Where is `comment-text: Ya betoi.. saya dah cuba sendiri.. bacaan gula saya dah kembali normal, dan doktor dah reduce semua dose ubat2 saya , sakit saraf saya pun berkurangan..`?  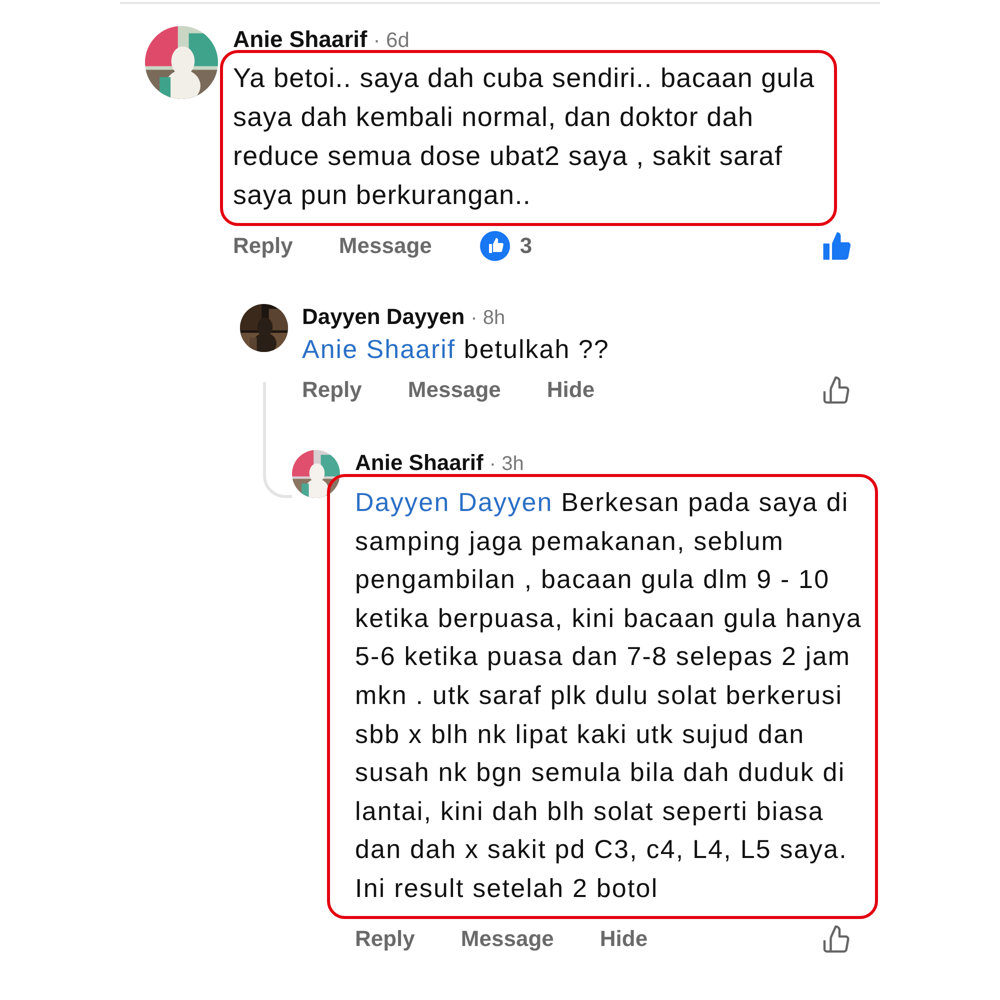 comment-text: Ya betoi.. saya dah cuba sendiri.. bacaan gula saya dah kembali normal, dan doktor dah reduce semua dose ubat2 saya , sakit saraf saya pun berkurangan.. is located at coordinates (524, 136).